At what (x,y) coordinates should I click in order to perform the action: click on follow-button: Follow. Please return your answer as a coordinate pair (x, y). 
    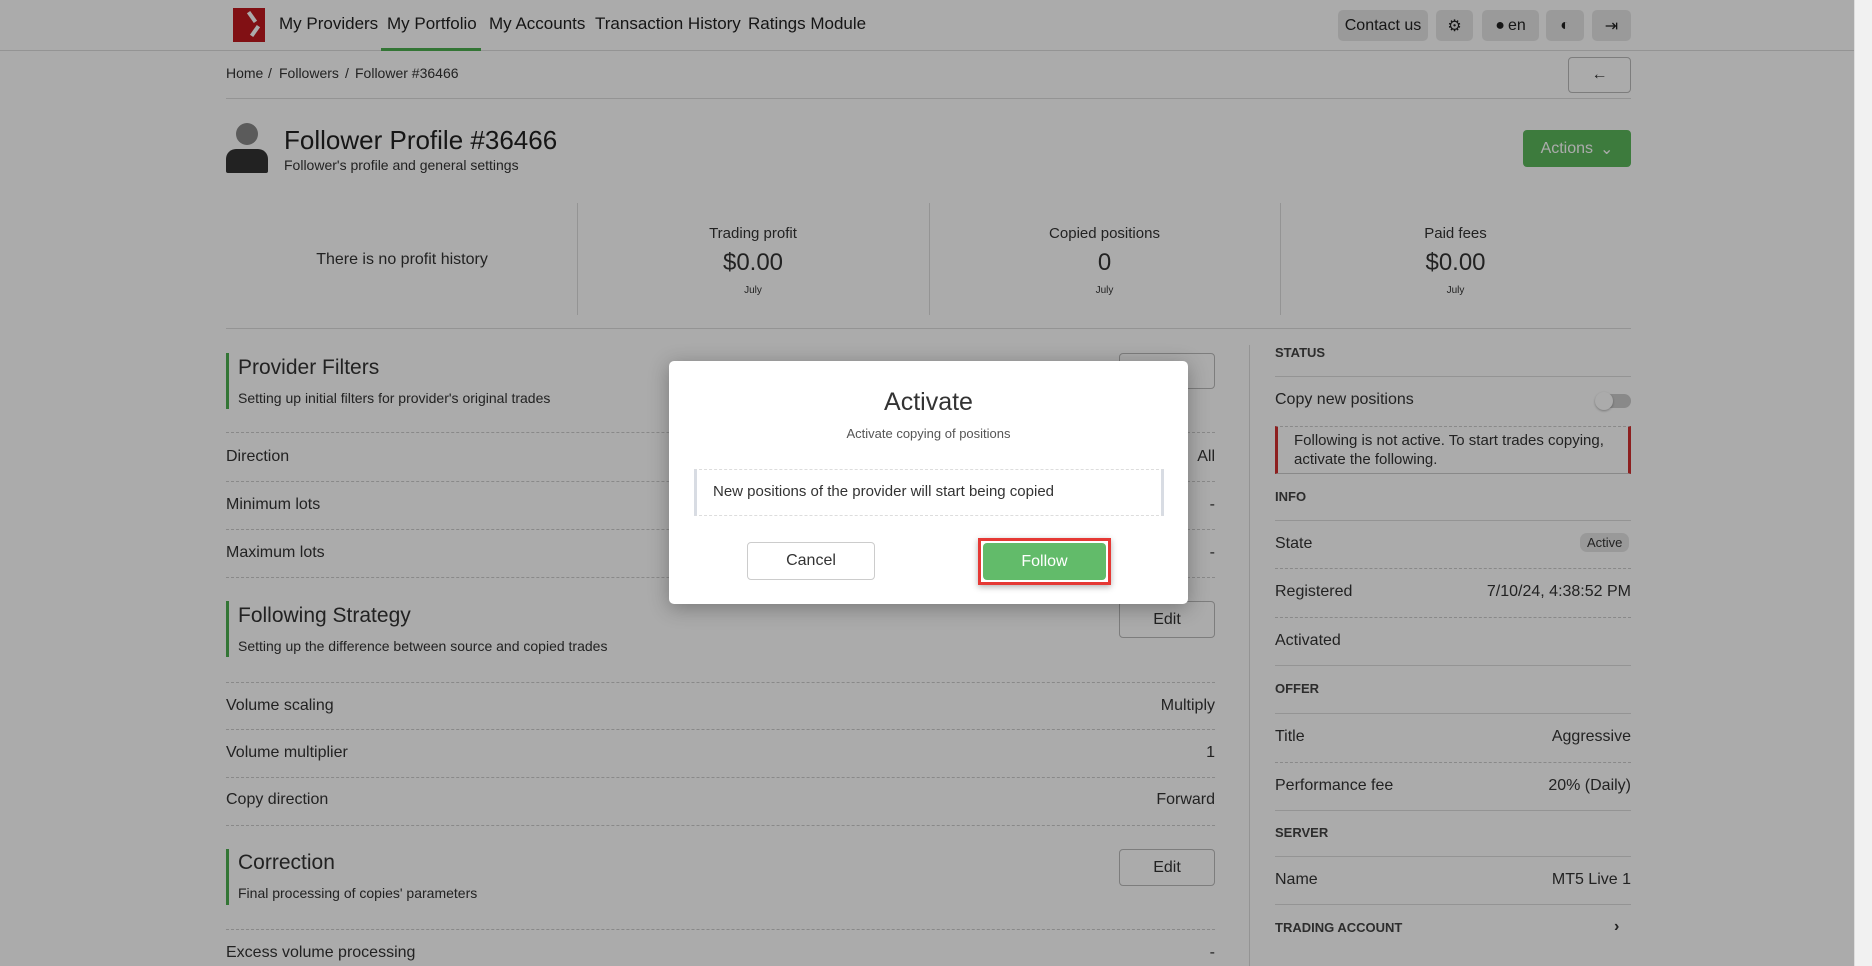
    Looking at the image, I should click on (1044, 561).